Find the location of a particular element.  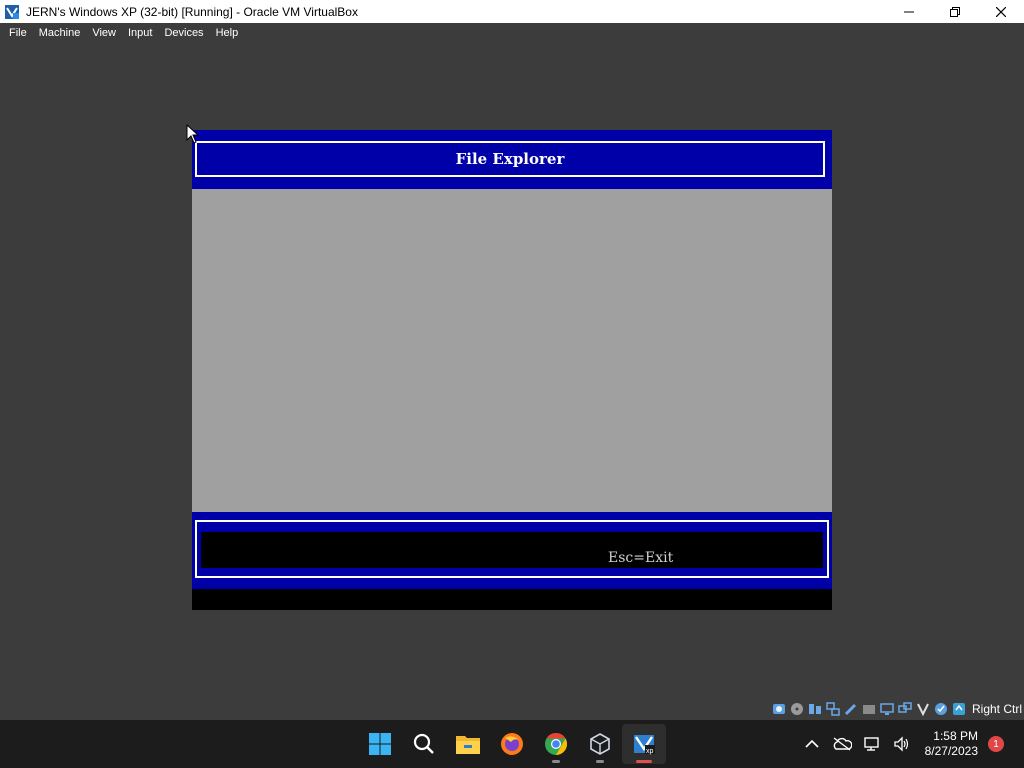

vm-footer-band: Esc=Exit is located at coordinates (512, 550).